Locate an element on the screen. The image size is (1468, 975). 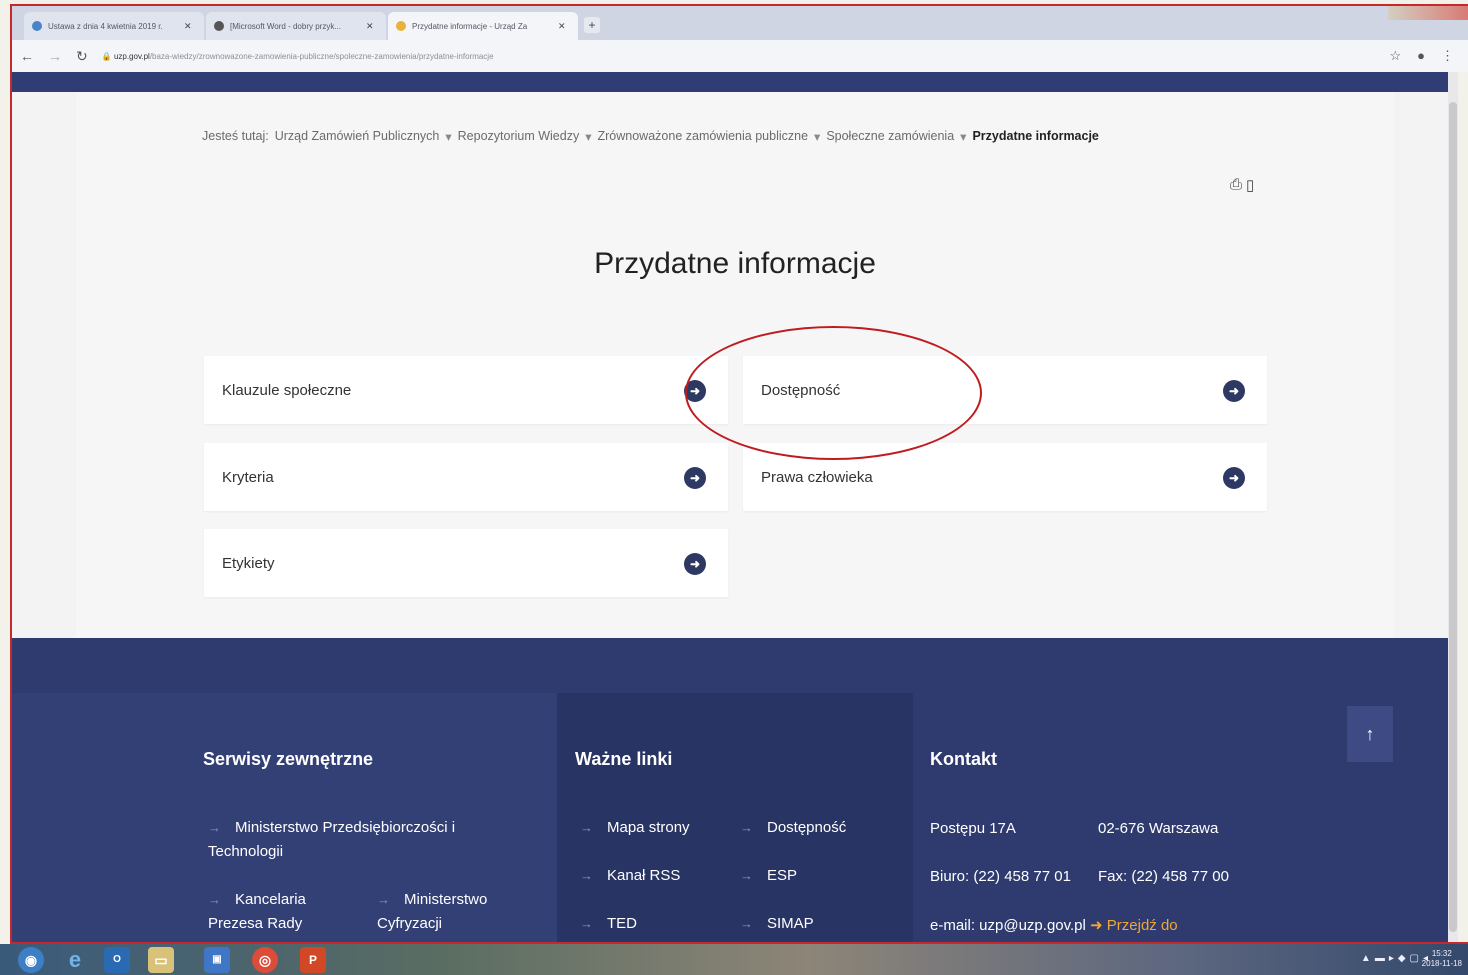
tile-label: Klauzule społeczne is located at coordinates (287, 390).